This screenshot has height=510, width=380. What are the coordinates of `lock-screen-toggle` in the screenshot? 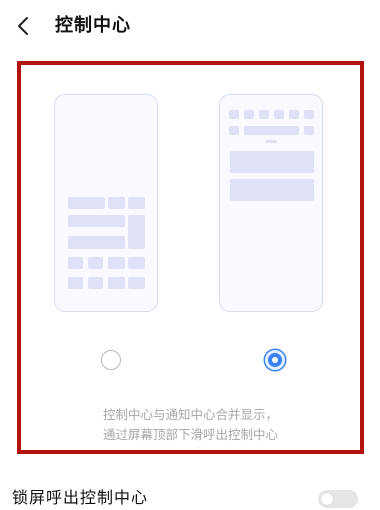 It's located at (338, 499).